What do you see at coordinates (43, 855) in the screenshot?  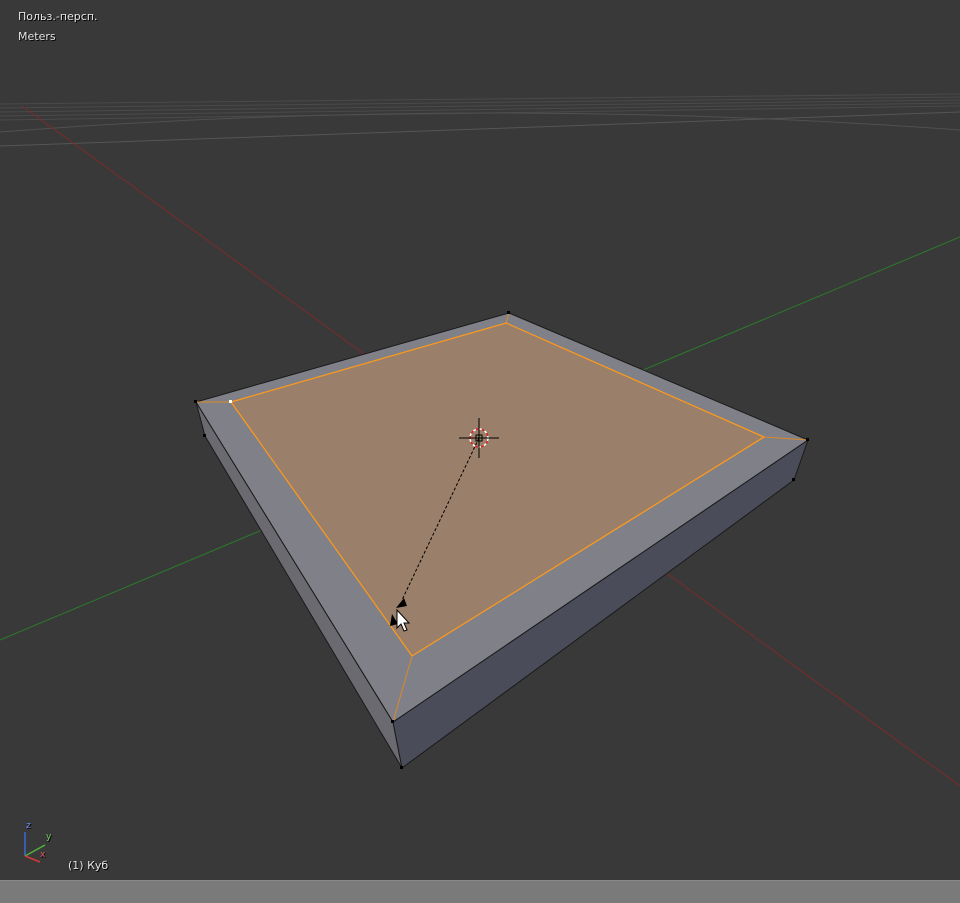 I see `gizmo-x-label: x` at bounding box center [43, 855].